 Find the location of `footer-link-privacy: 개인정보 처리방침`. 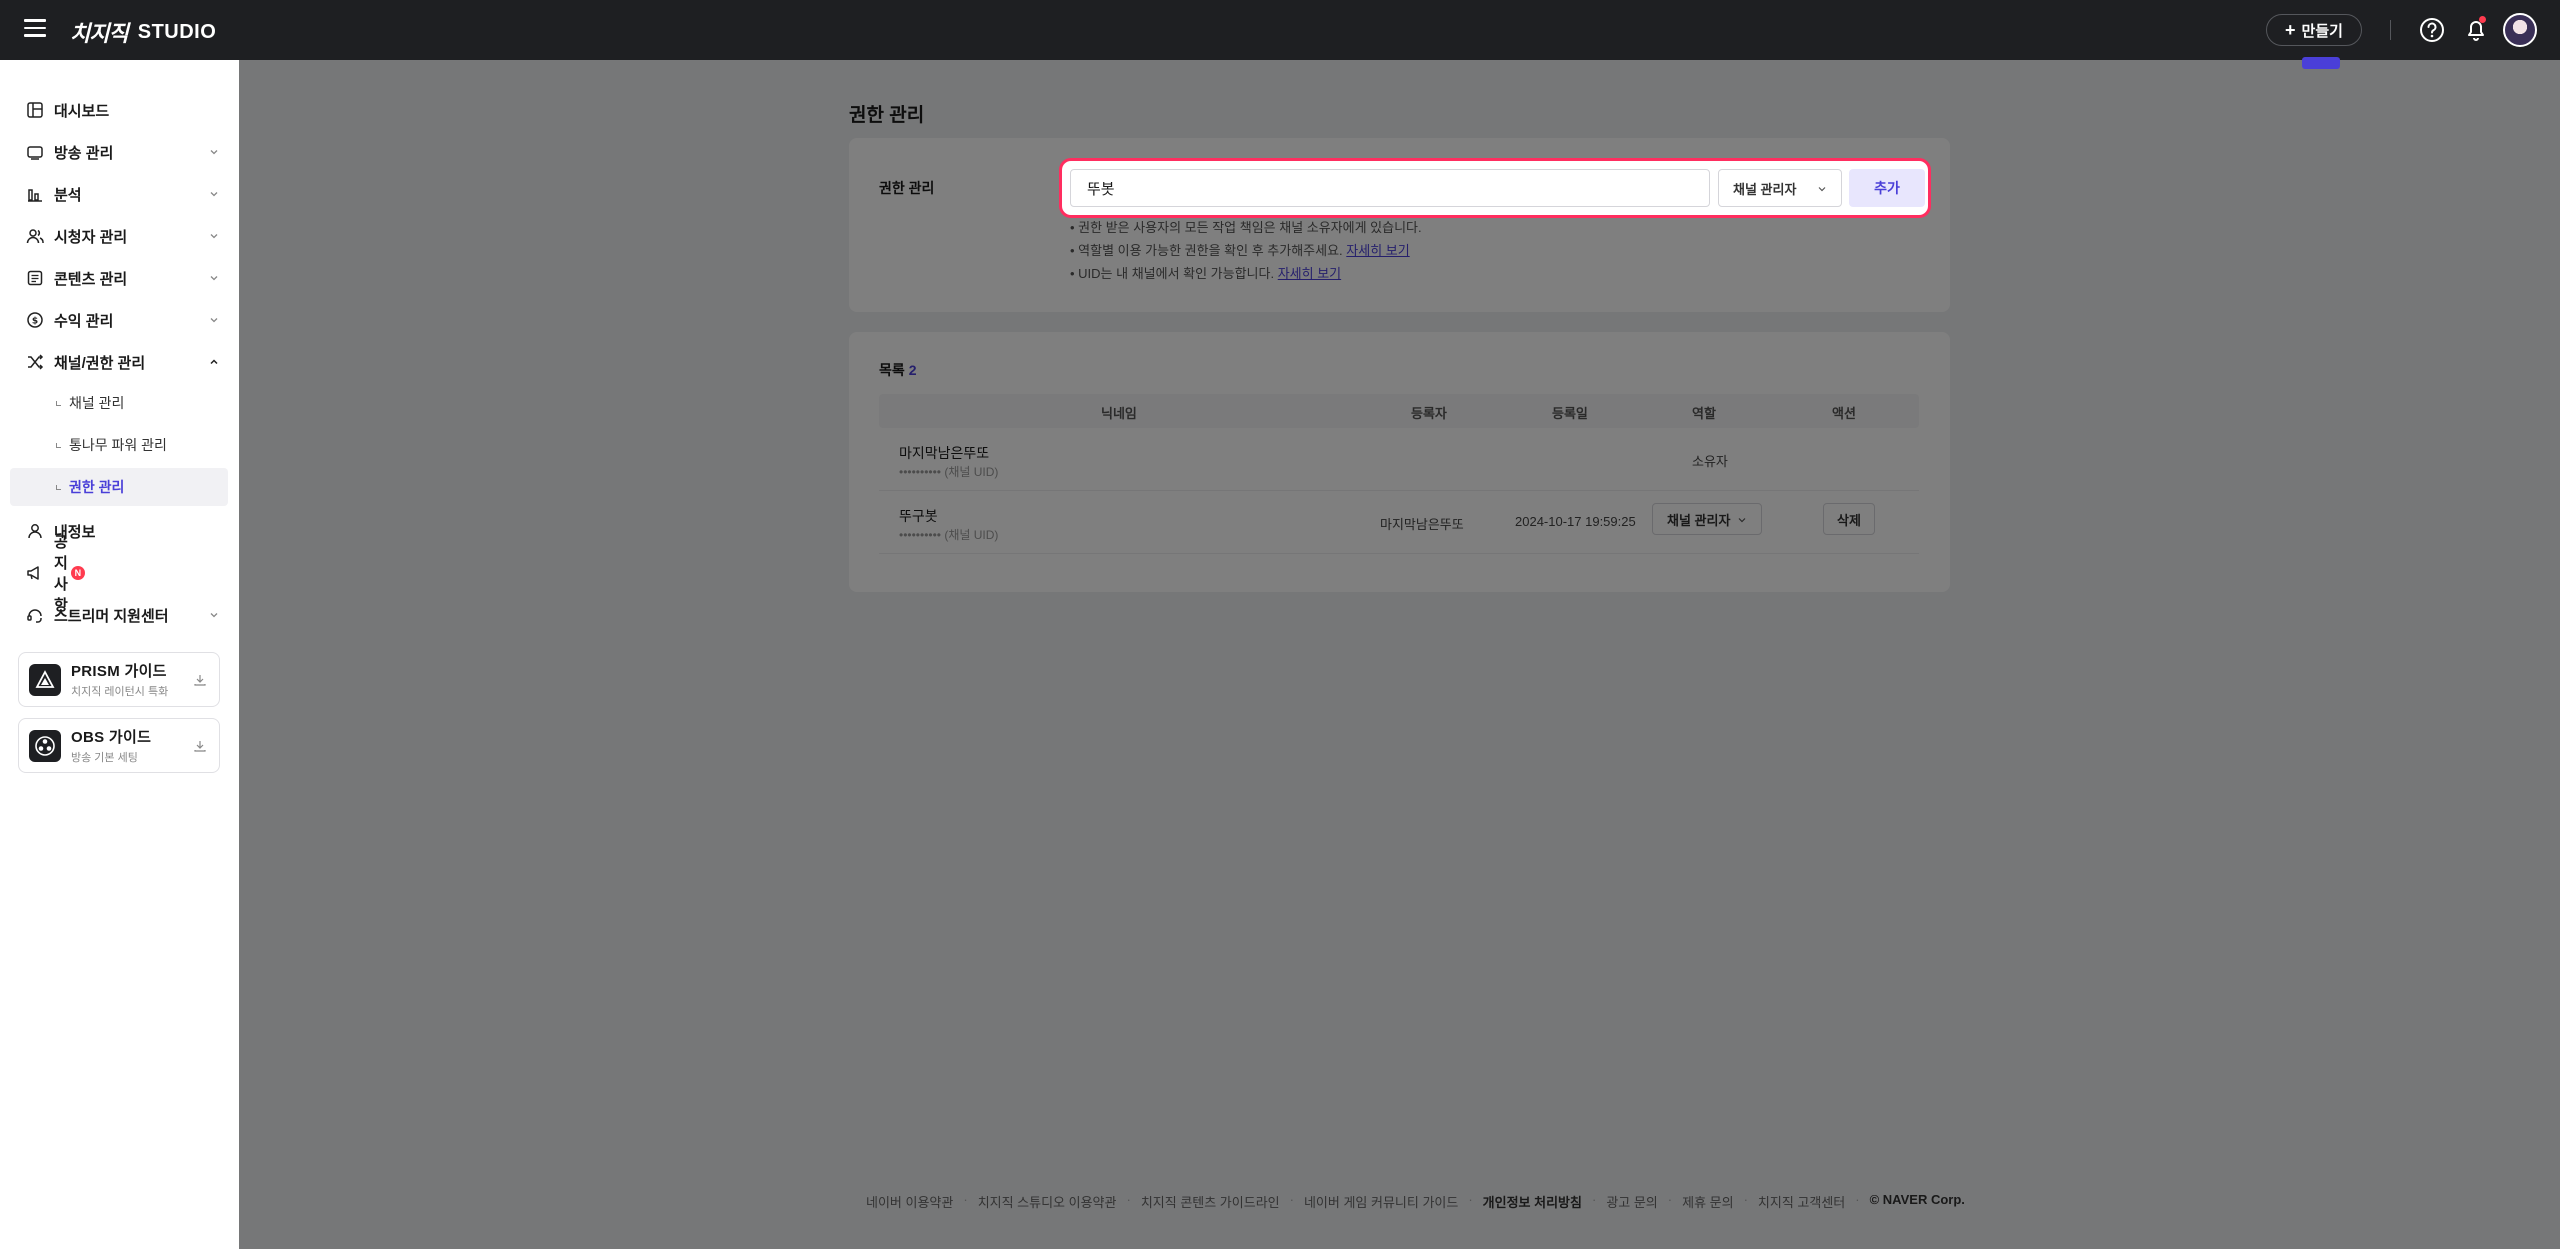

footer-link-privacy: 개인정보 처리방침 is located at coordinates (1532, 1201).